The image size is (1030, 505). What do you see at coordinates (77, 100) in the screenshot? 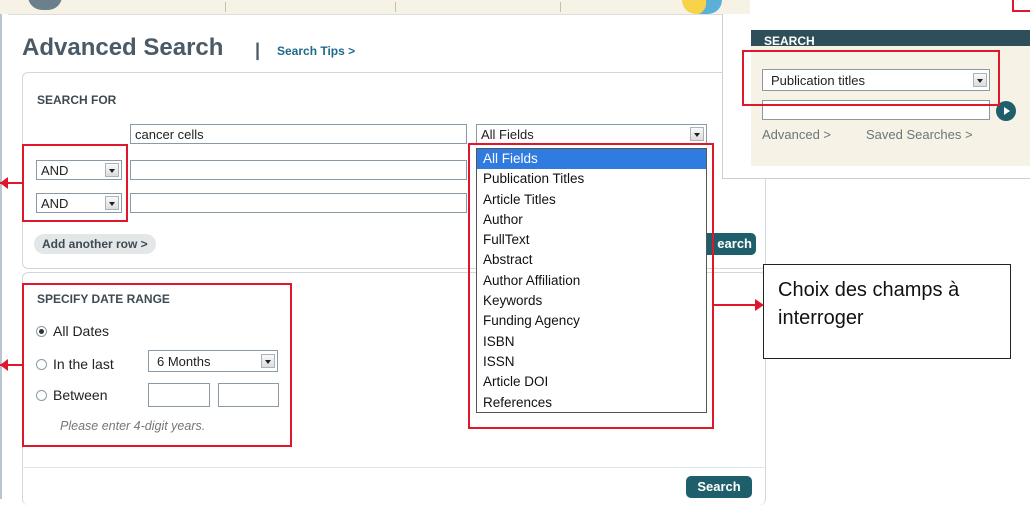
I see `search-for-heading: SEARCH FOR` at bounding box center [77, 100].